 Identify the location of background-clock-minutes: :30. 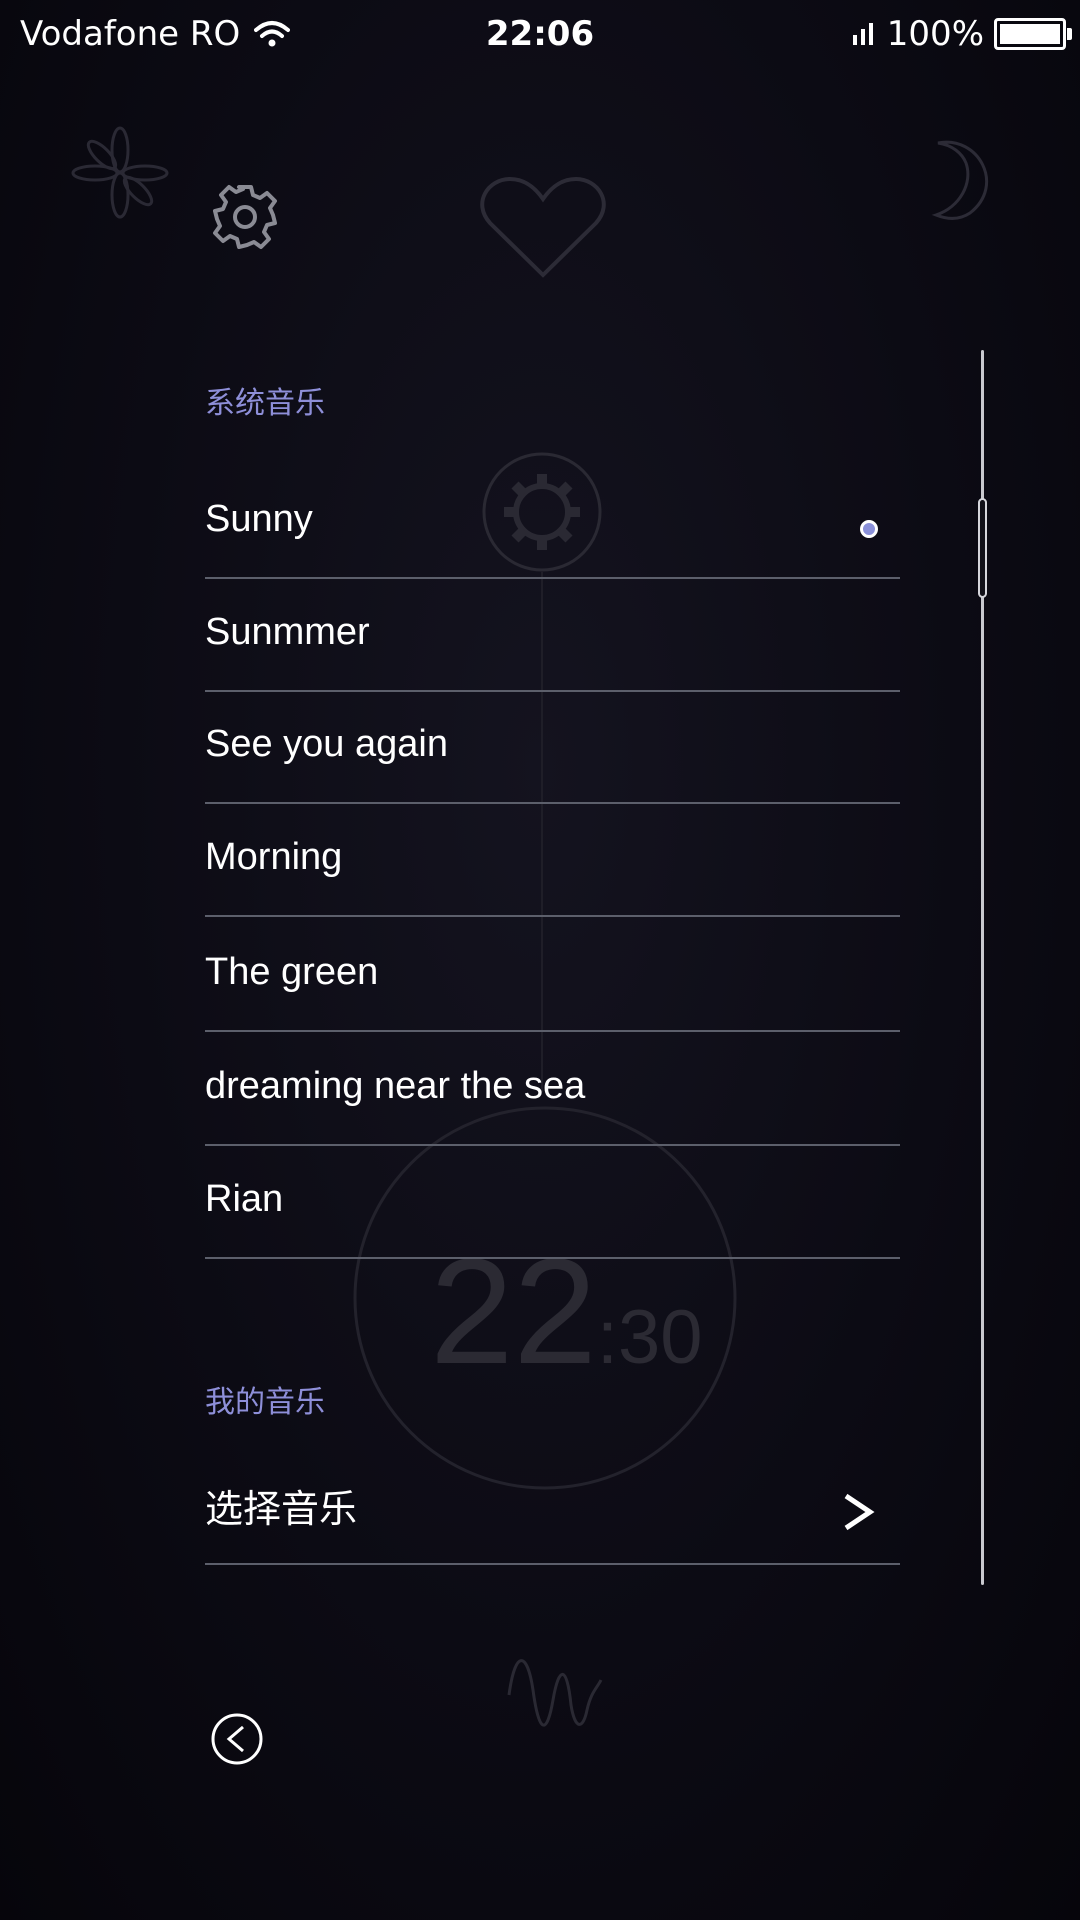
(649, 1337).